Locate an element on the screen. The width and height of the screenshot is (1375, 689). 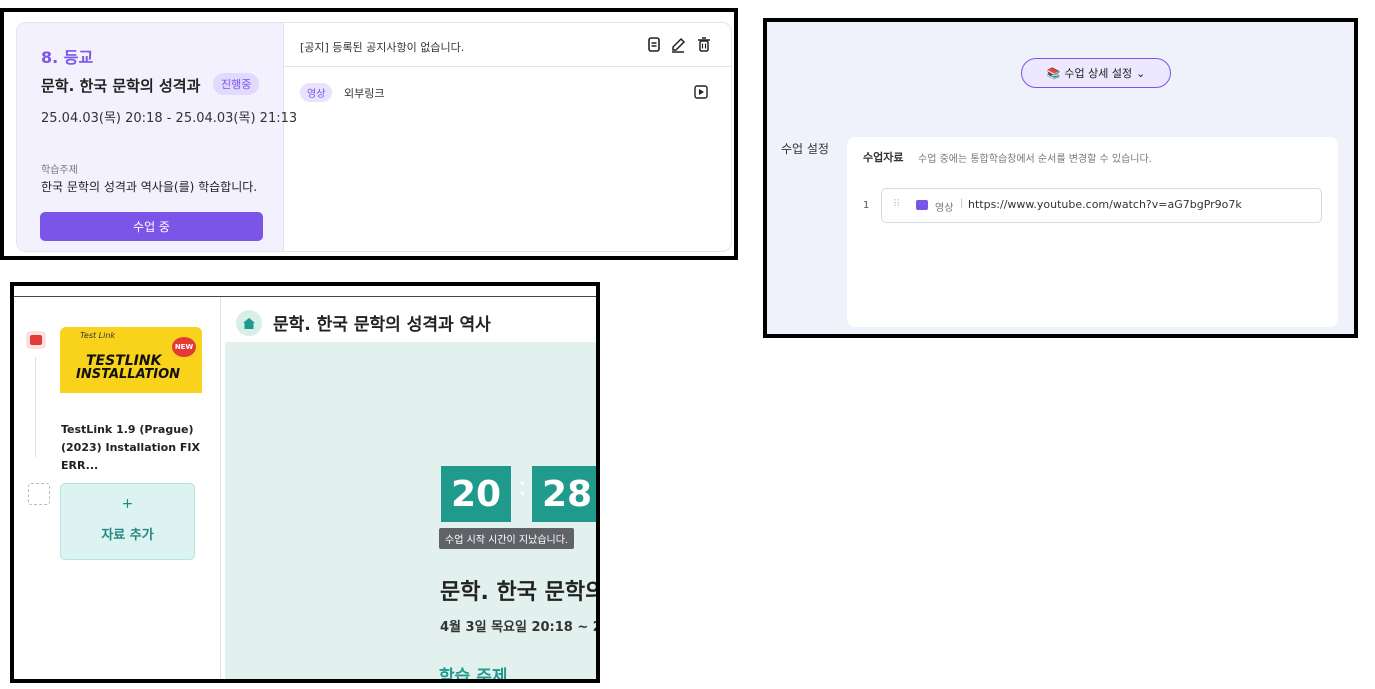
detail-settings-label: 수업 상세 설정 is located at coordinates (1098, 73).